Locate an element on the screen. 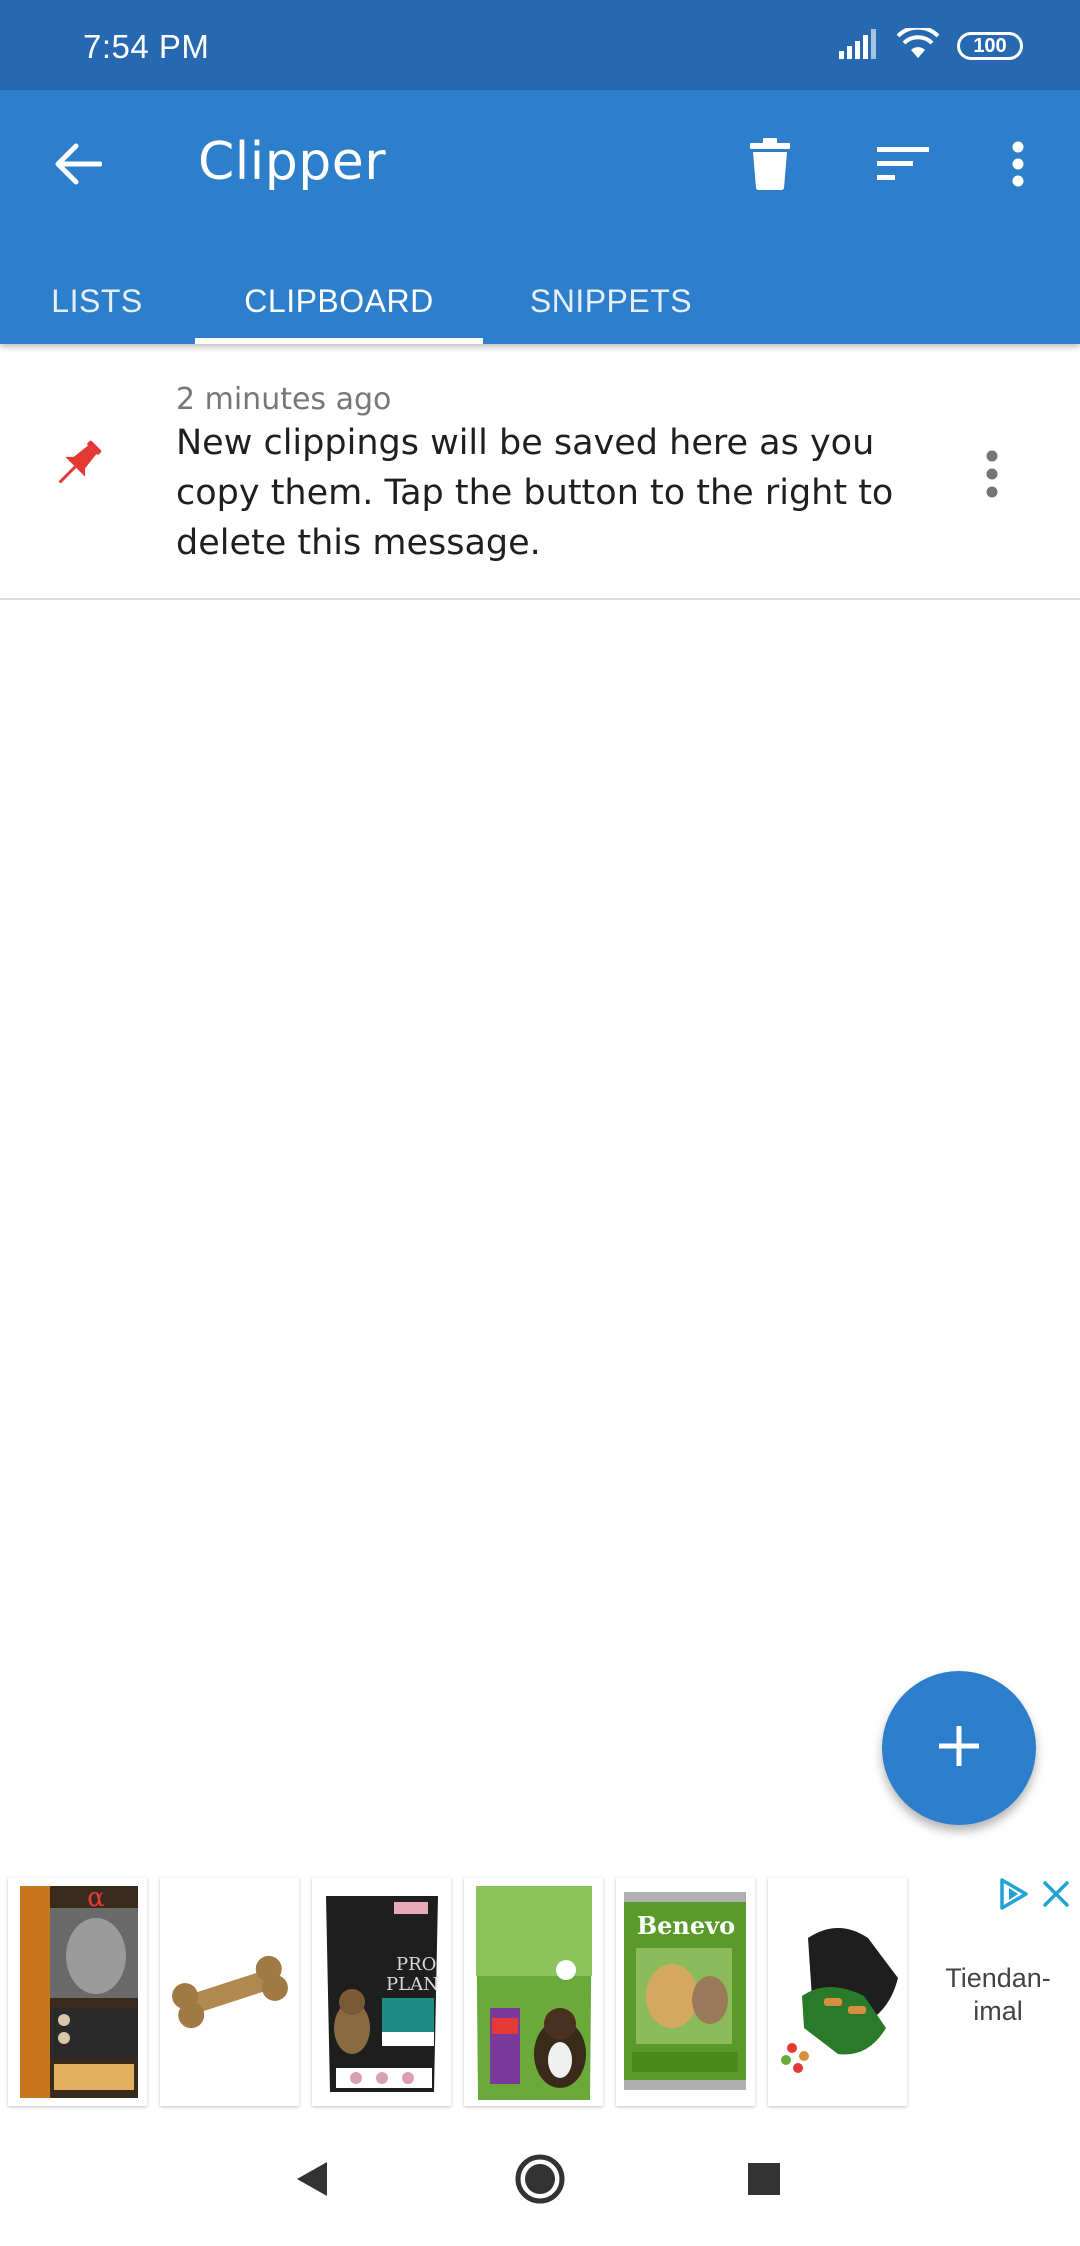 The height and width of the screenshot is (2246, 1080). tab-bar: LISTS CLIPBOARD SNIPPETS is located at coordinates (540, 301).